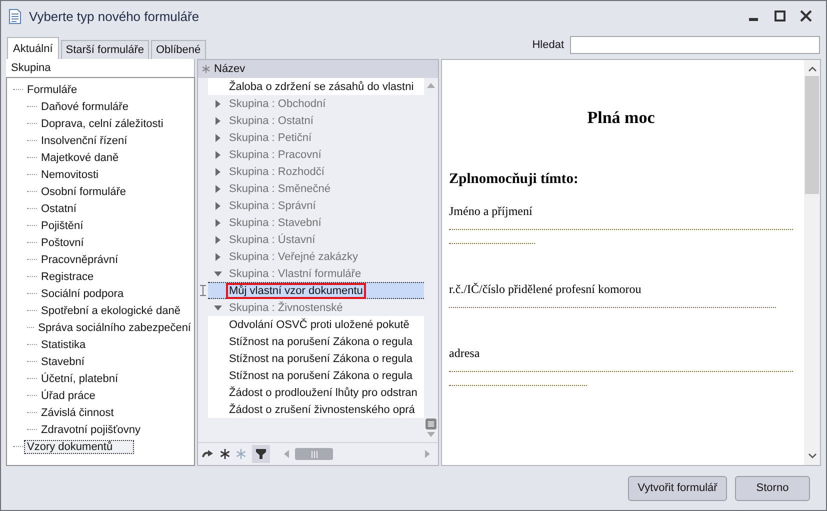  What do you see at coordinates (545, 289) in the screenshot?
I see `field-label: r.č./IČ/číslo přidělené profesní komorou` at bounding box center [545, 289].